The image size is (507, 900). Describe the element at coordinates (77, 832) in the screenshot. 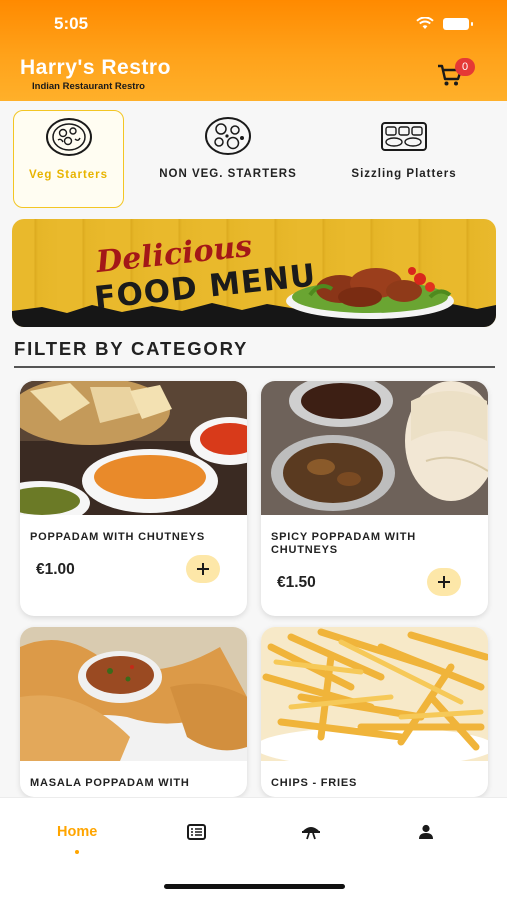

I see `nav-home-label: Home` at that location.